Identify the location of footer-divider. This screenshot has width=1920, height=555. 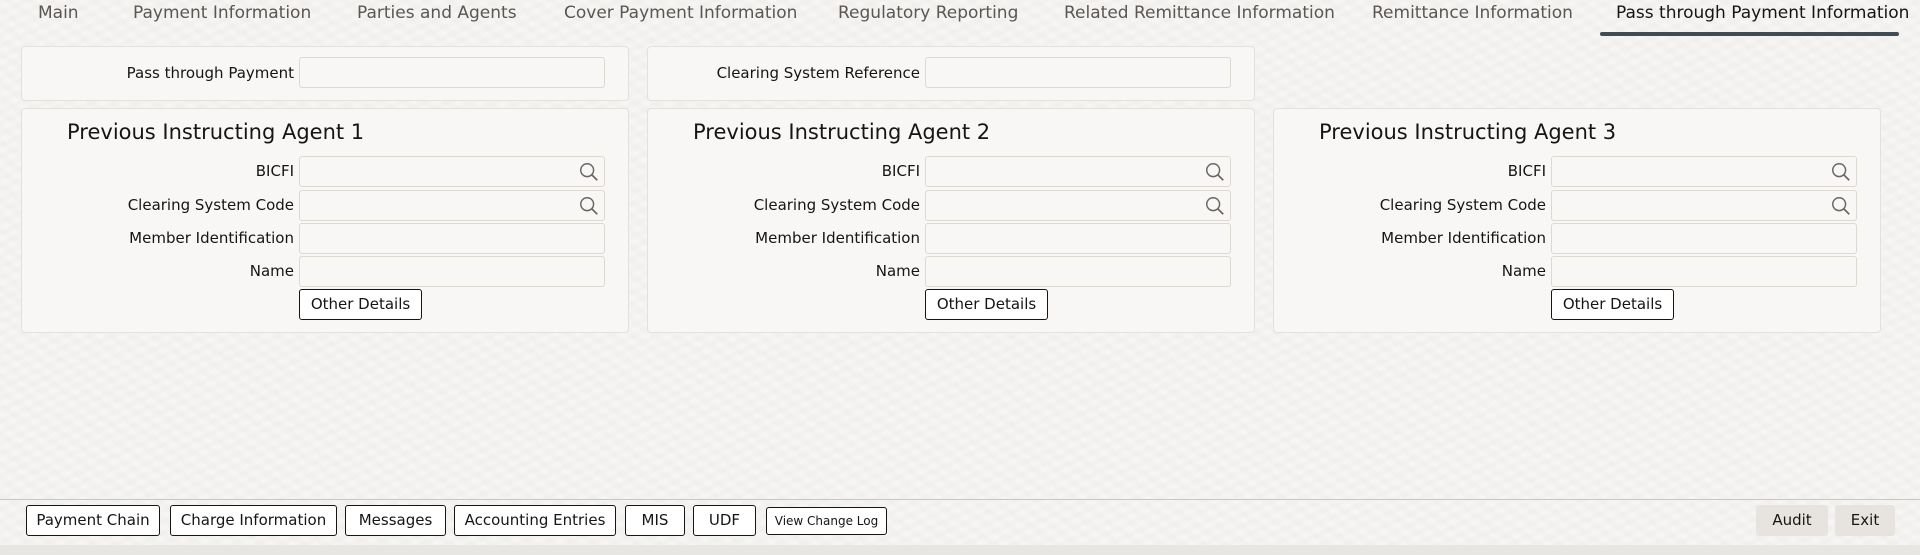
(960, 499).